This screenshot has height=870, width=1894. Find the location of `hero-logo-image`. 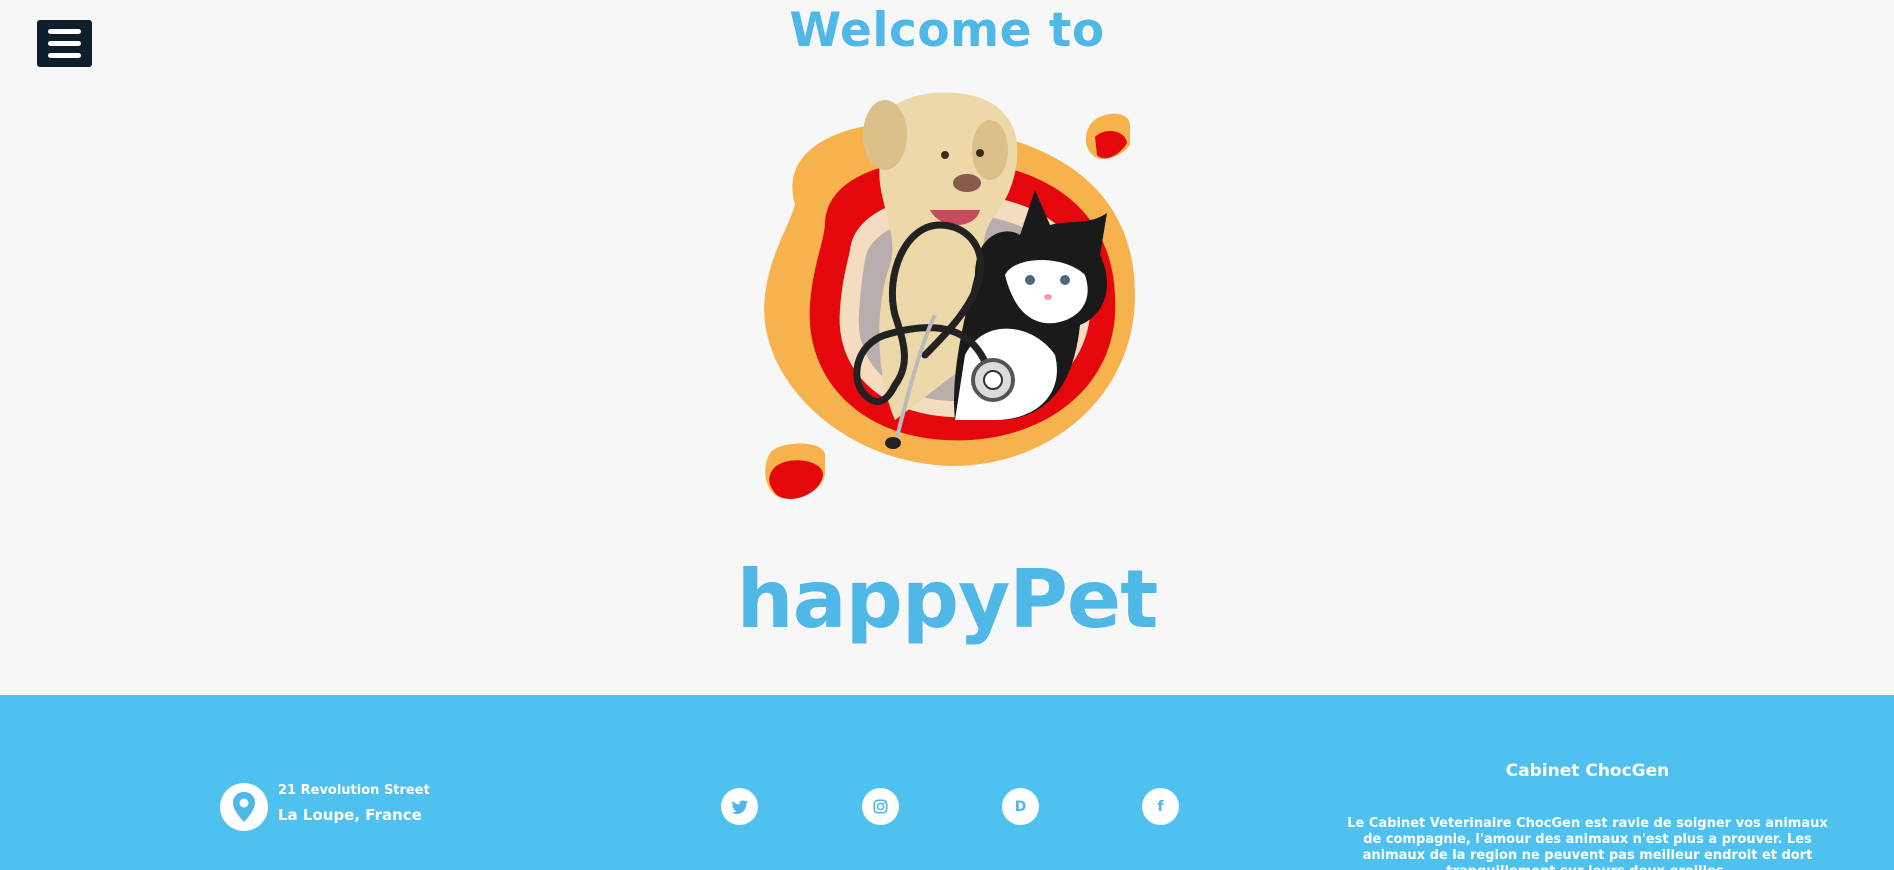

hero-logo-image is located at coordinates (949, 295).